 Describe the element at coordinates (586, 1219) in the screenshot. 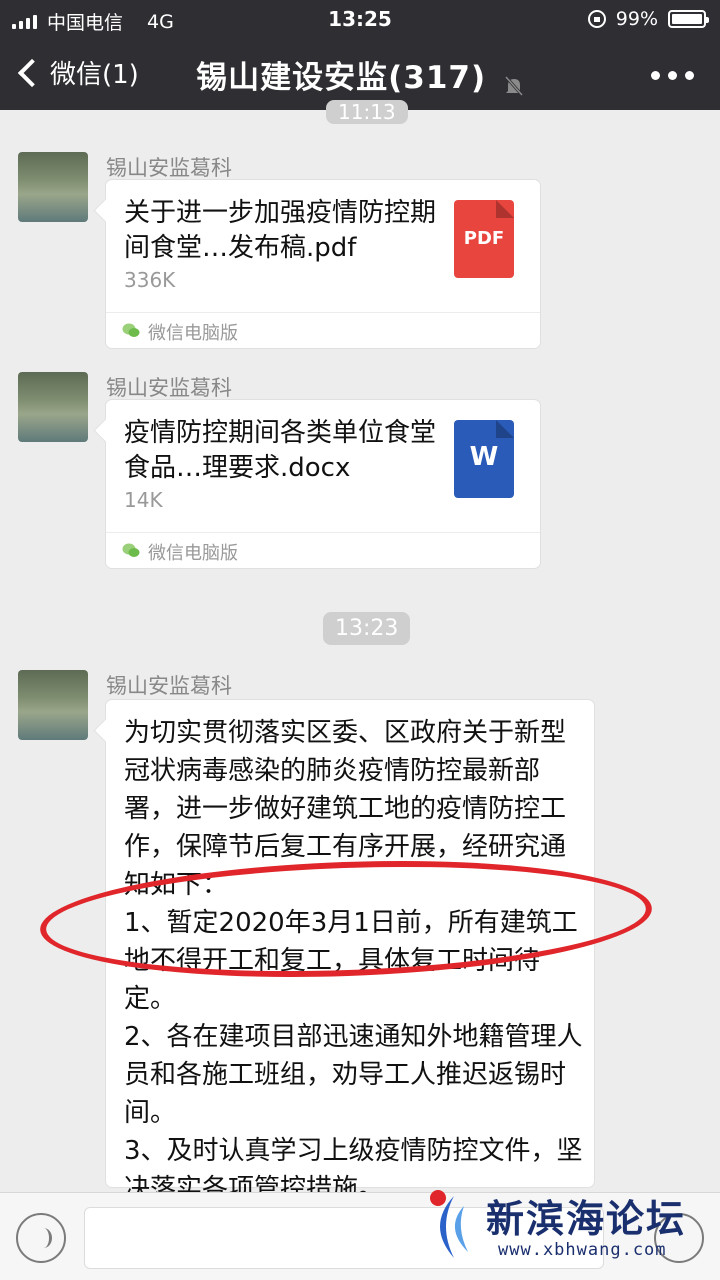

I see `watermark-name: 新滨海论坛` at that location.